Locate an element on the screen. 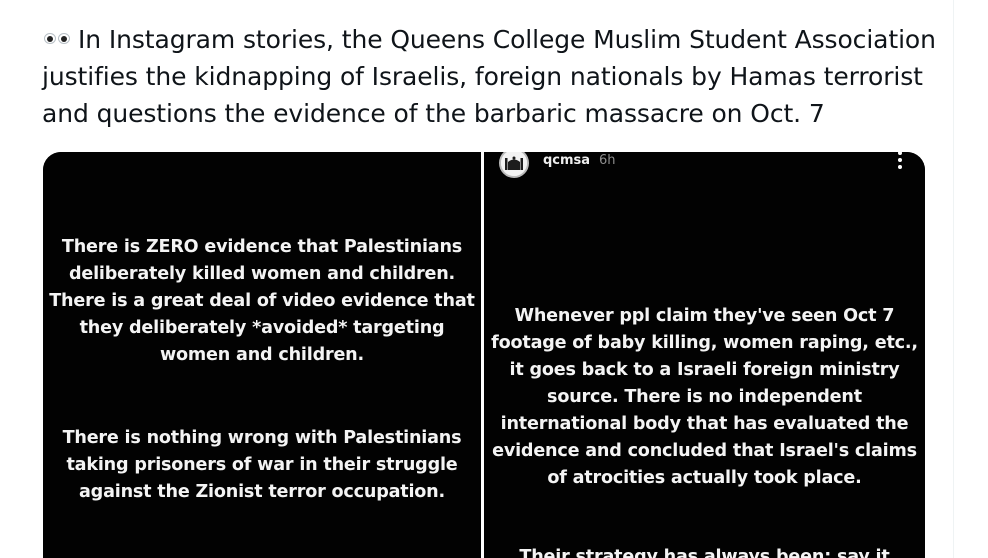 The image size is (988, 558). story-username: qcmsa is located at coordinates (566, 160).